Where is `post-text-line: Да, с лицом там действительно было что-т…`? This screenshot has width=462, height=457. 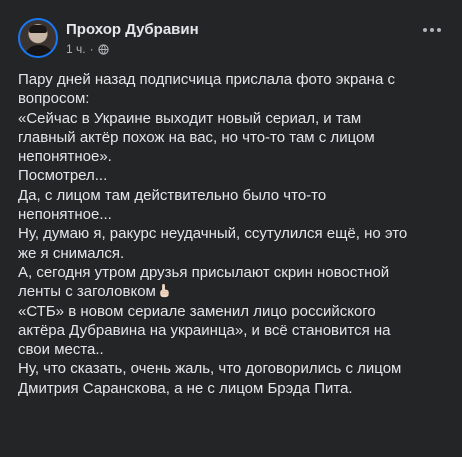
post-text-line: Да, с лицом там действительно было что-т… is located at coordinates (228, 195).